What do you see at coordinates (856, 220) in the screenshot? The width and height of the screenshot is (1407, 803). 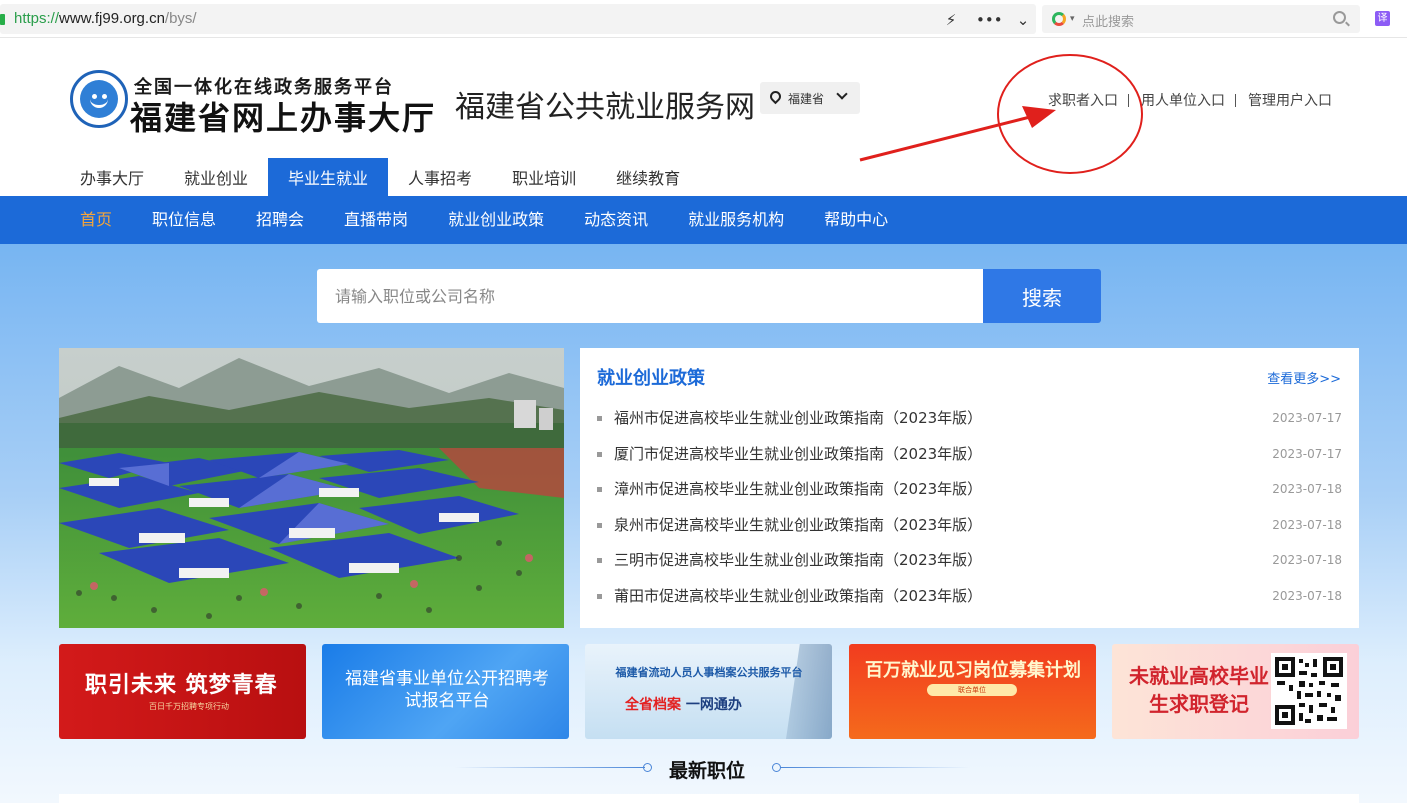 I see `nav-help-center: 帮助中心` at bounding box center [856, 220].